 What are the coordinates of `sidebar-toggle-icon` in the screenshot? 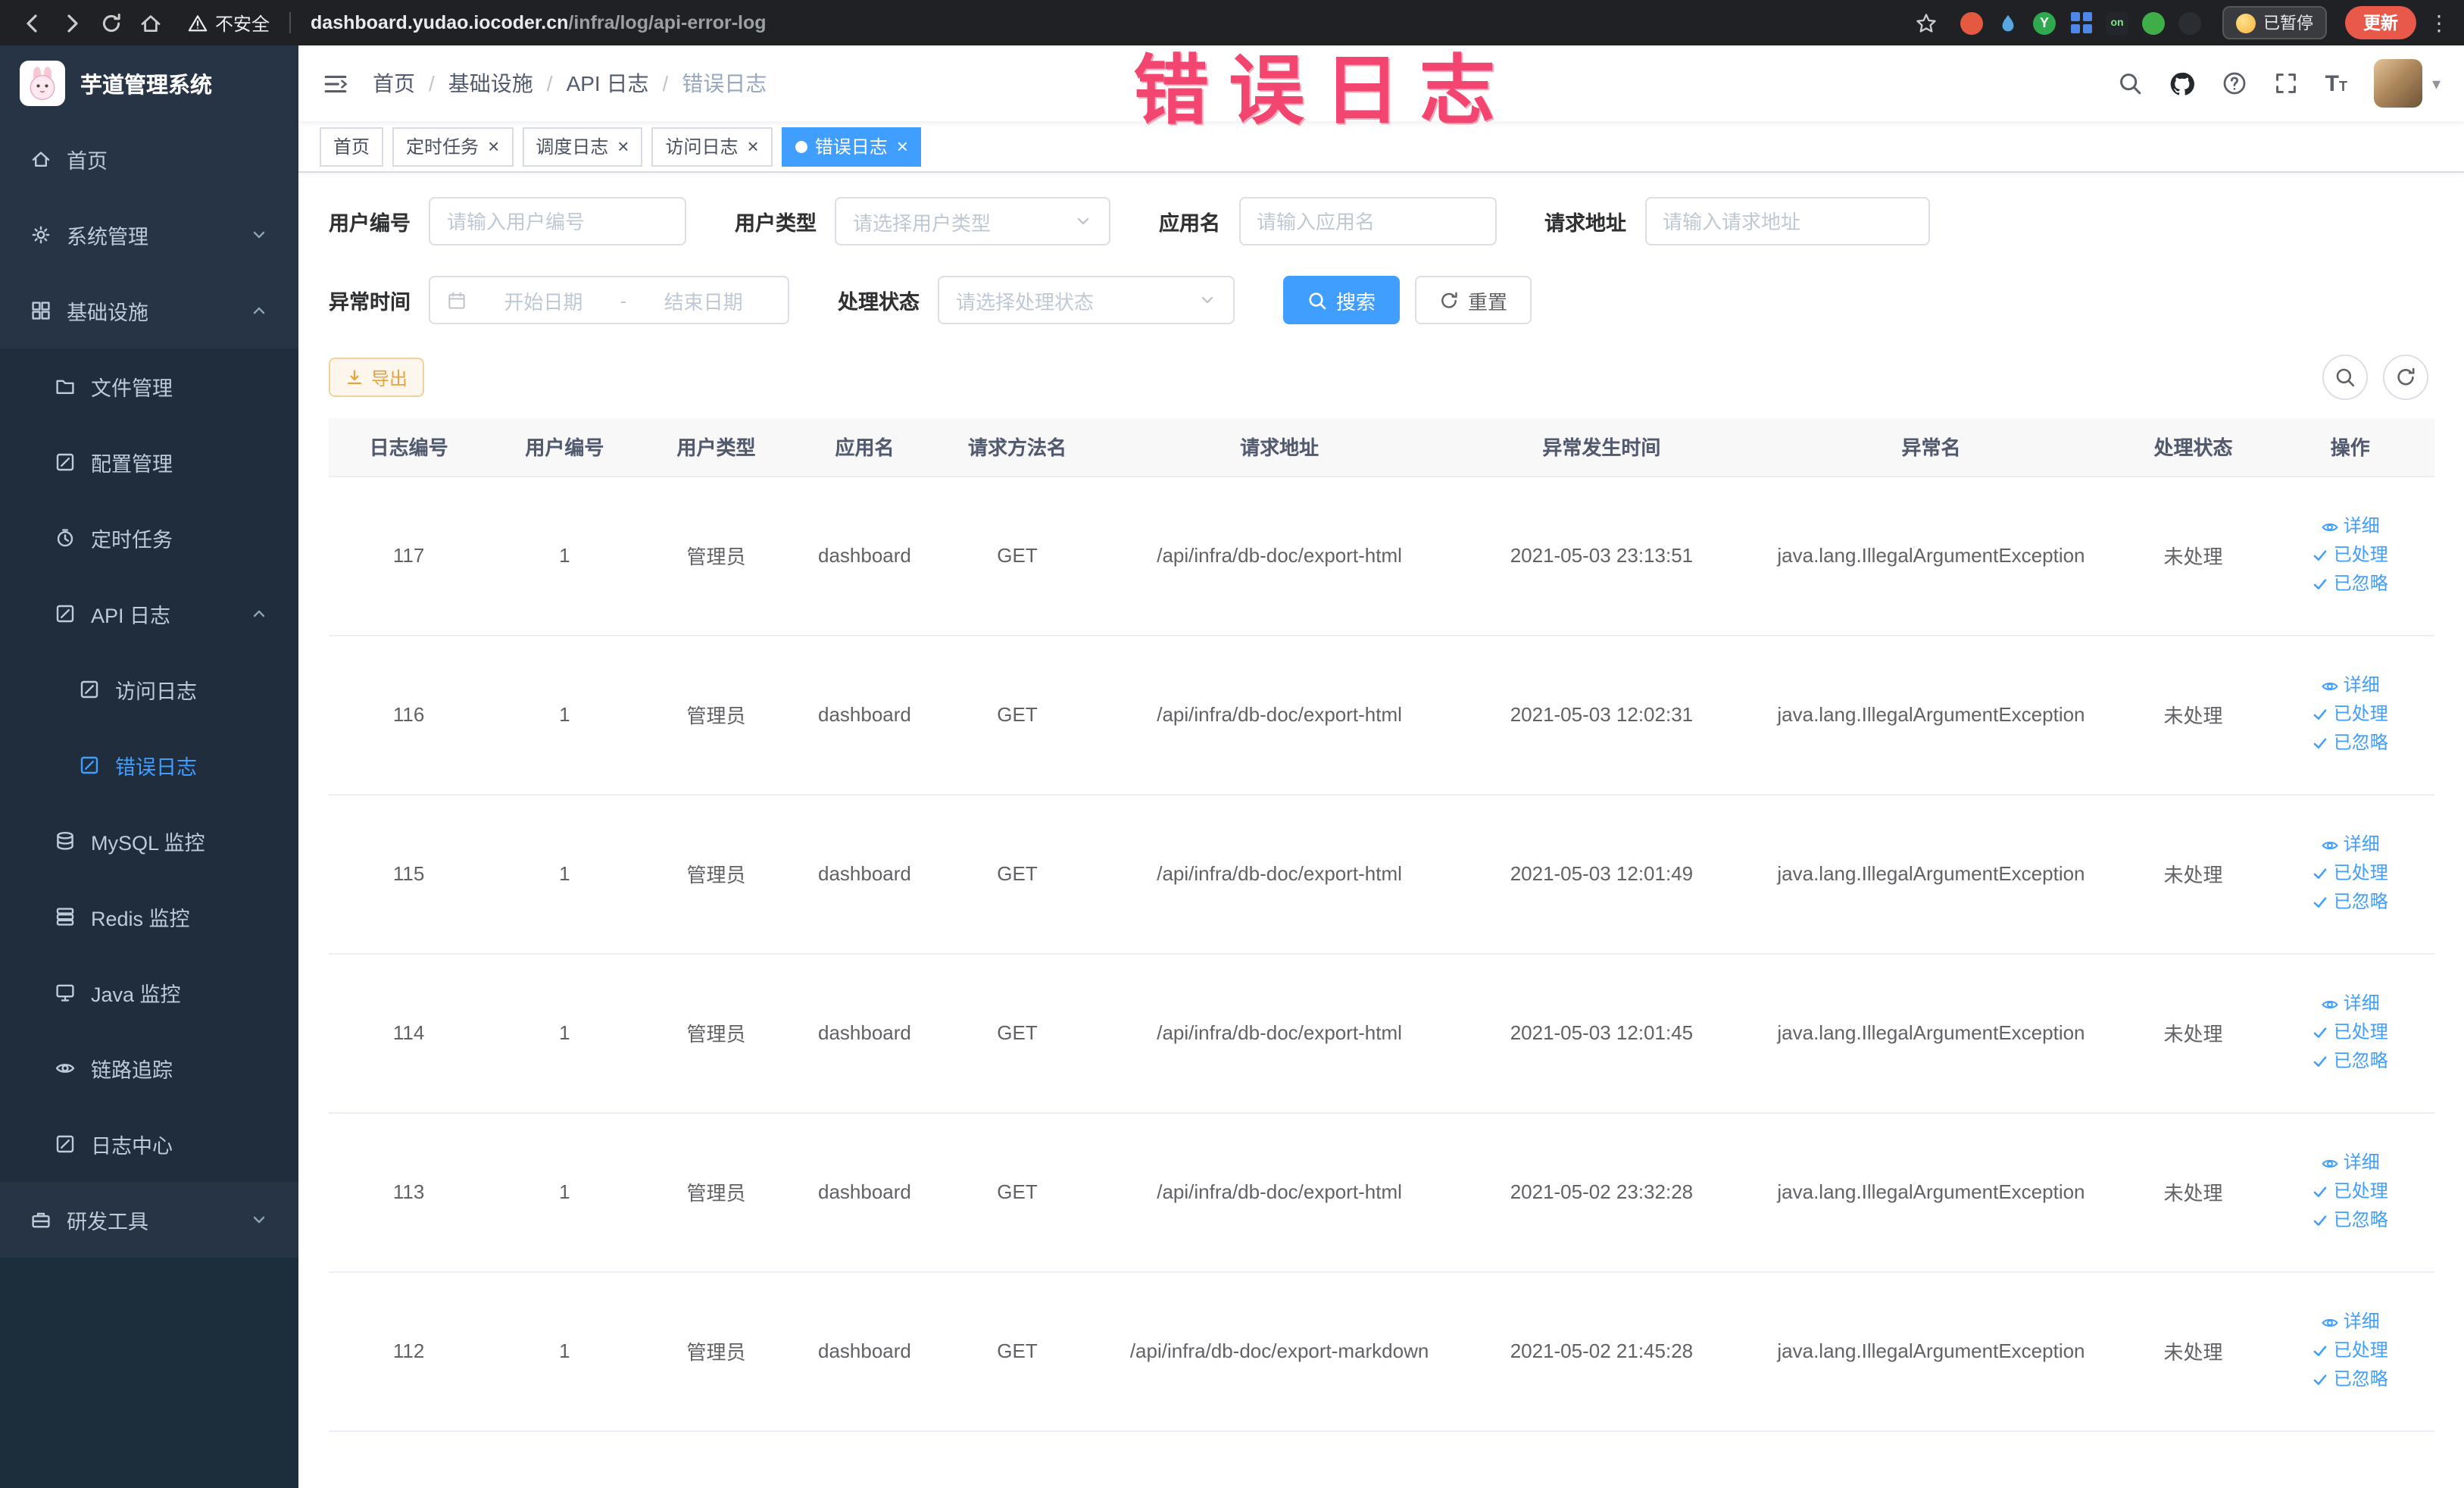 It's located at (335, 83).